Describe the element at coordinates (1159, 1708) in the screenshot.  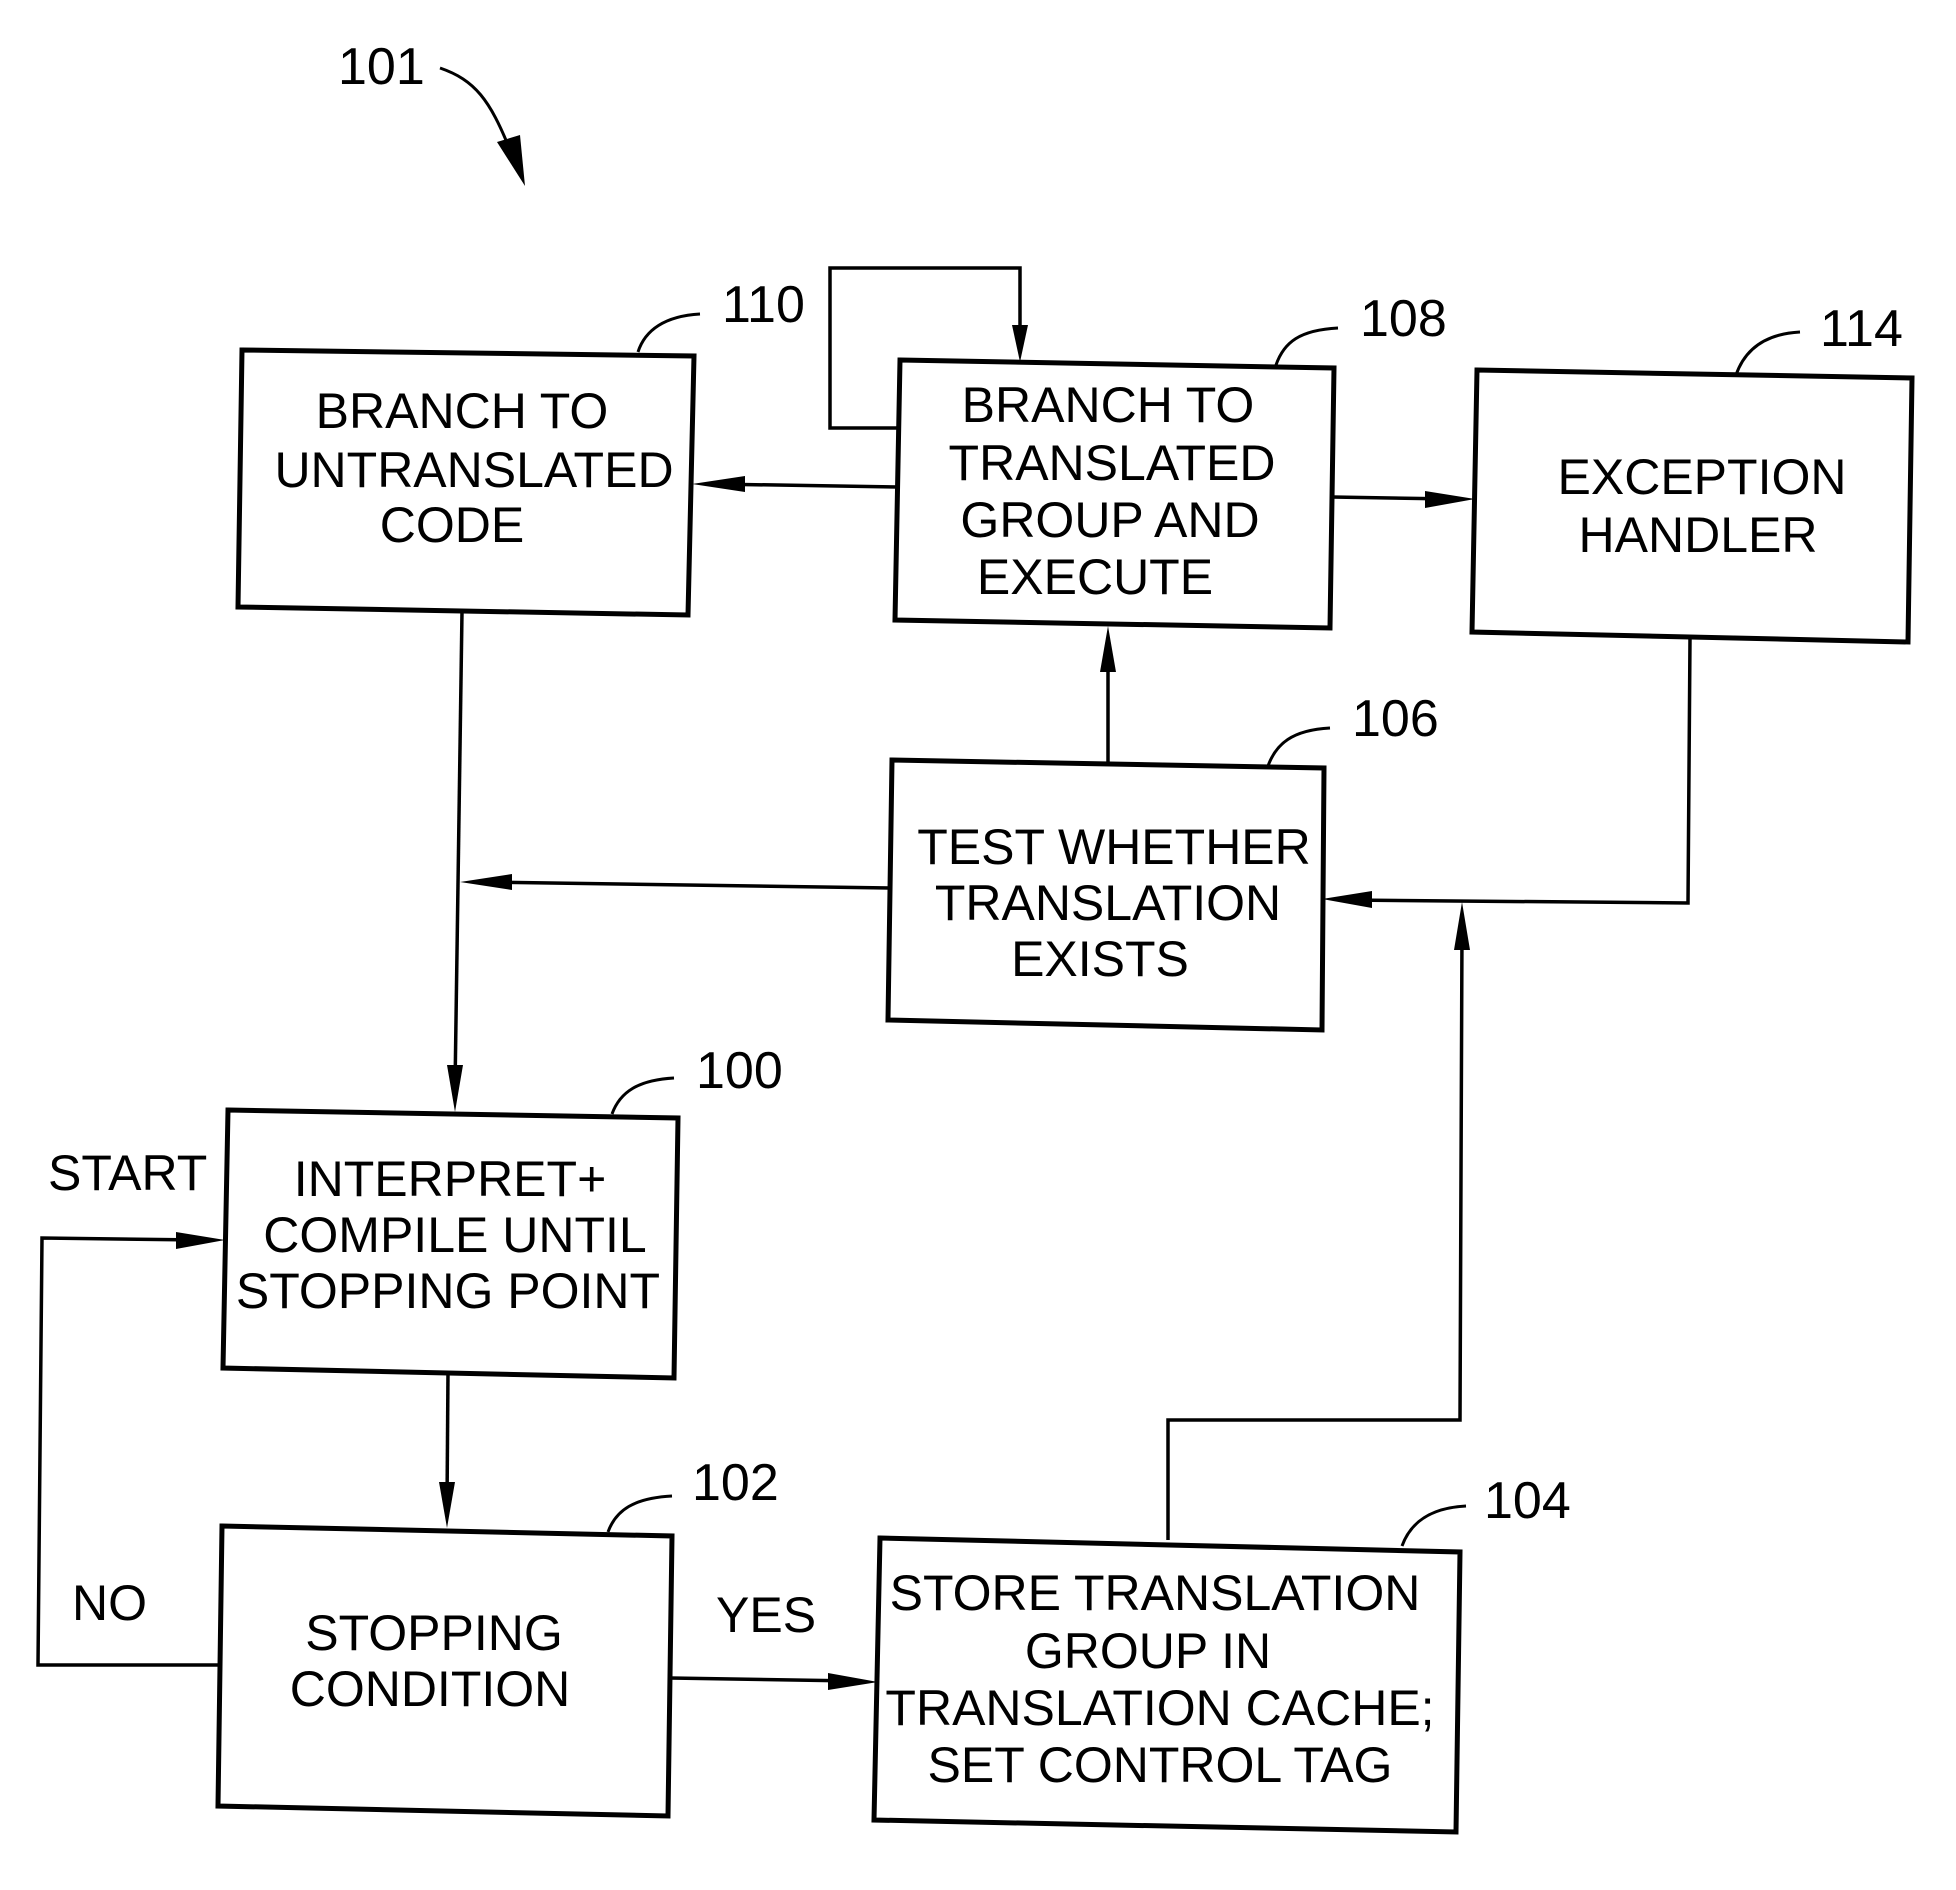
I see `node-104-line-3: TRANSLATION CACHE;` at that location.